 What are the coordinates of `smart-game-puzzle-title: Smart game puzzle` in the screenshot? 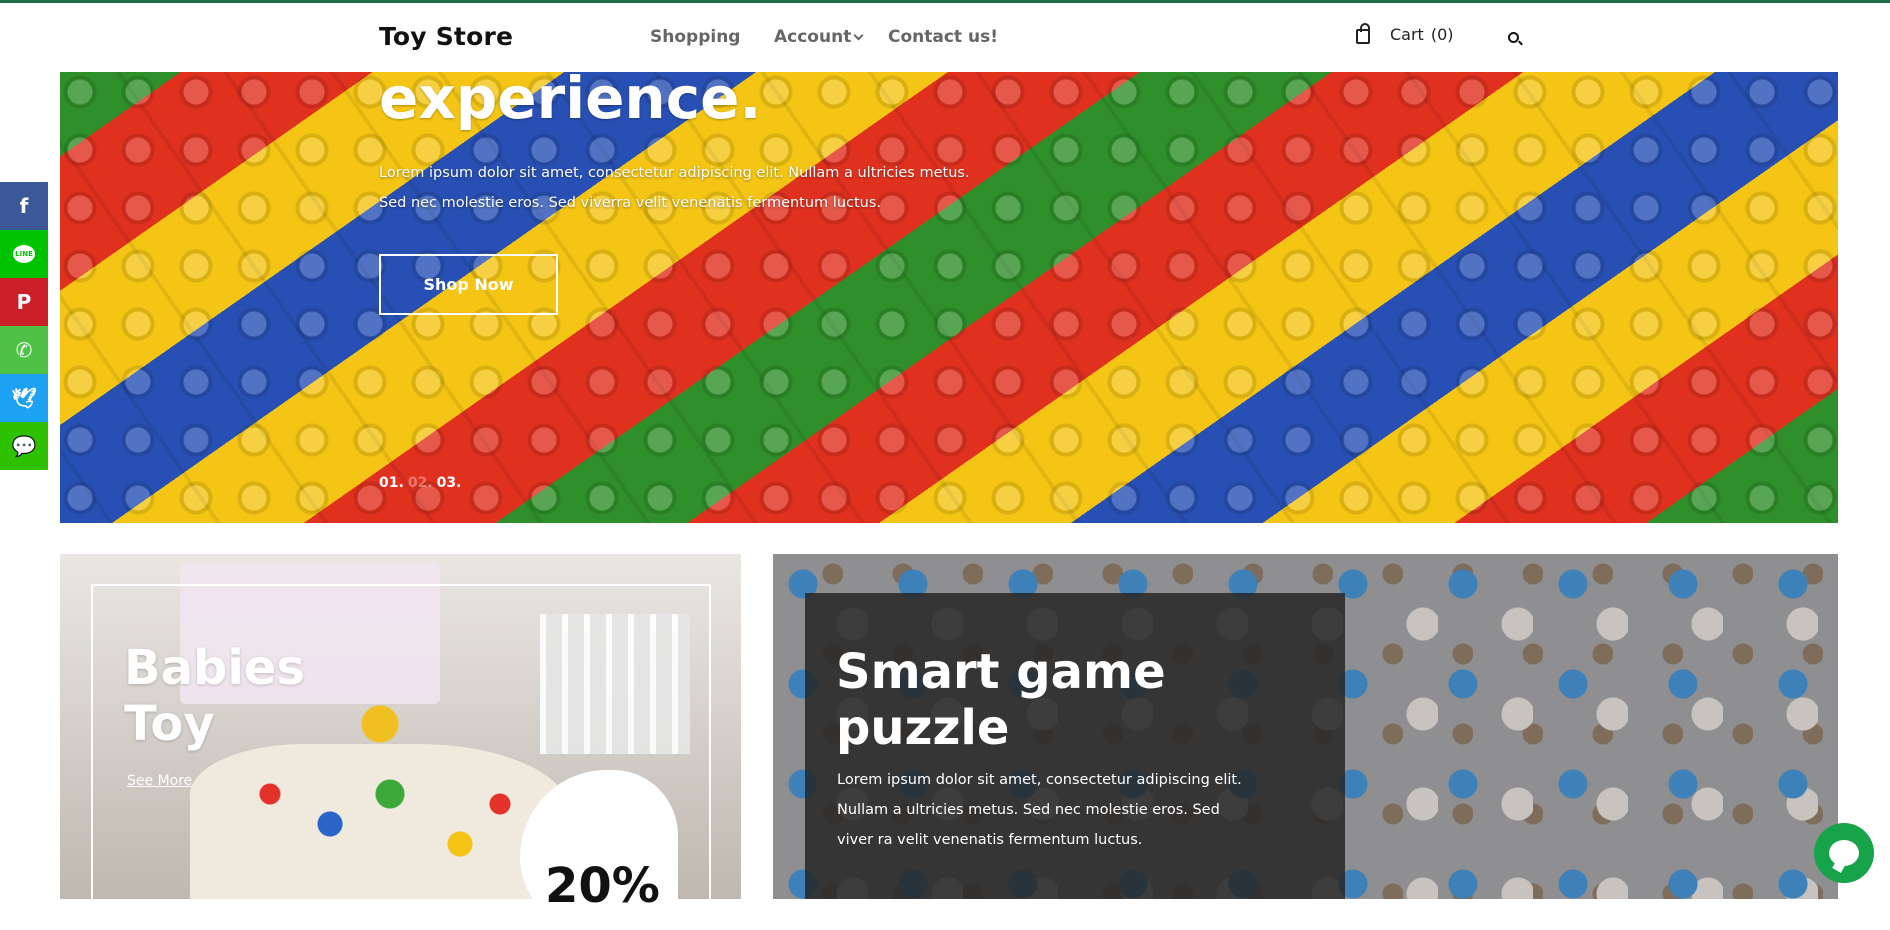 It's located at (1001, 700).